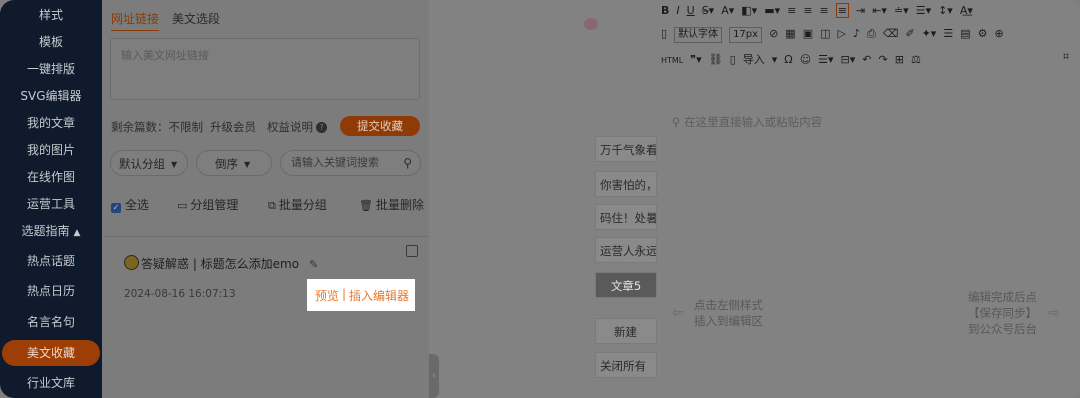 The image size is (1080, 398). What do you see at coordinates (860, 10) in the screenshot?
I see `indent-icon: ⇥` at bounding box center [860, 10].